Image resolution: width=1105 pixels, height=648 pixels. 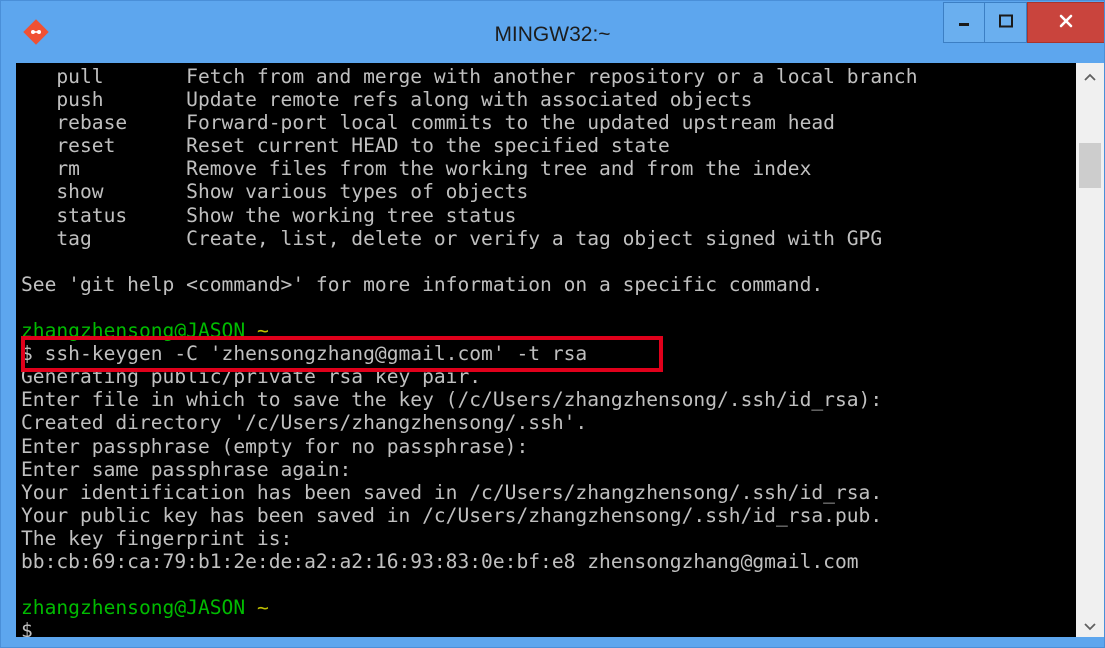 I want to click on minimize-button, so click(x=964, y=22).